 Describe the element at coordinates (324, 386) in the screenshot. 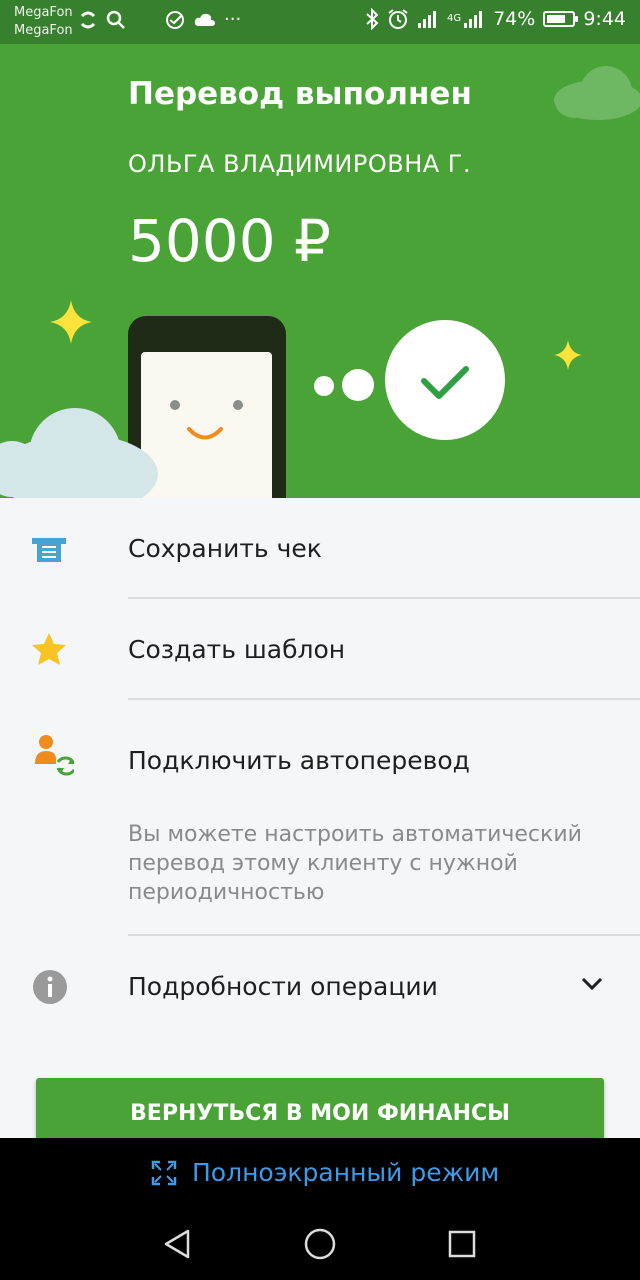

I see `dot-small` at that location.